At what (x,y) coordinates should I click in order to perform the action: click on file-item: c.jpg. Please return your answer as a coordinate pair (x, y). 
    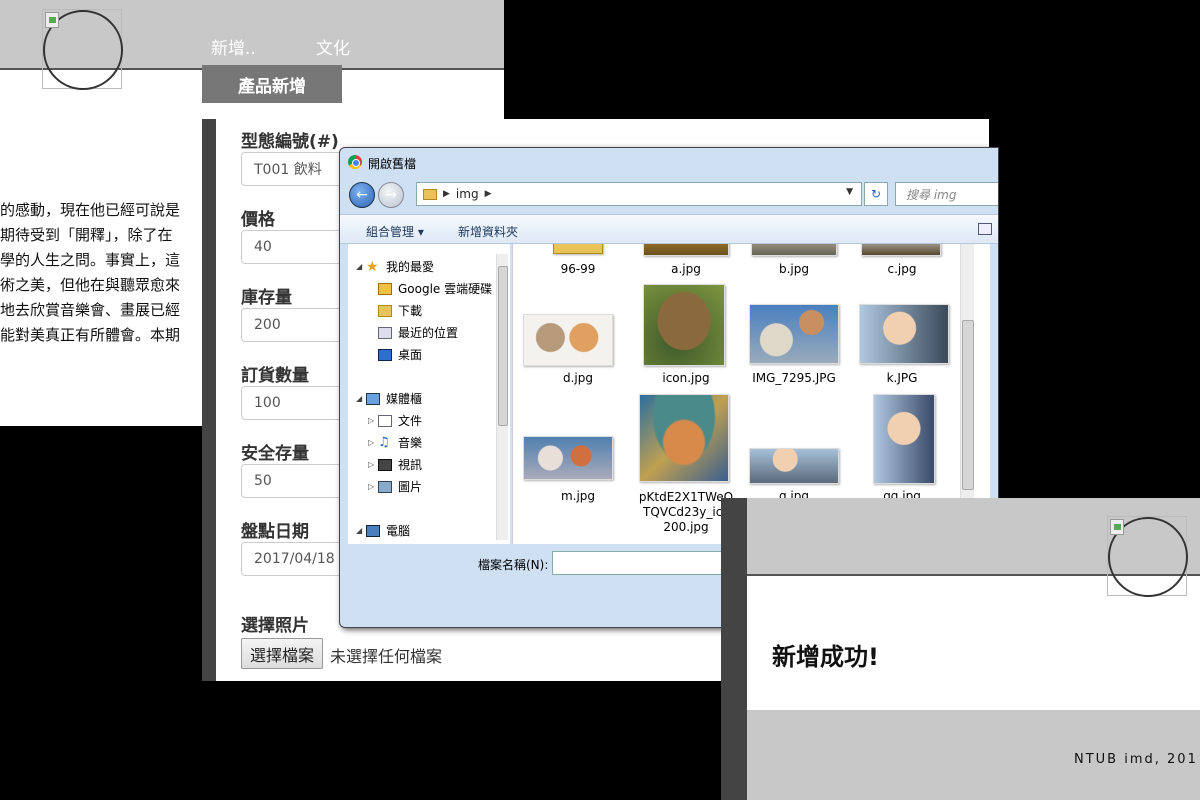
    Looking at the image, I should click on (902, 264).